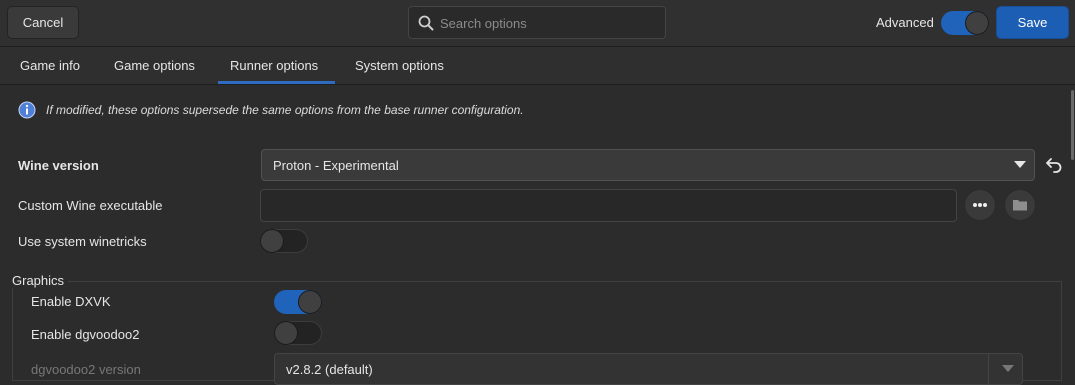  What do you see at coordinates (1054, 166) in the screenshot?
I see `reset-icon` at bounding box center [1054, 166].